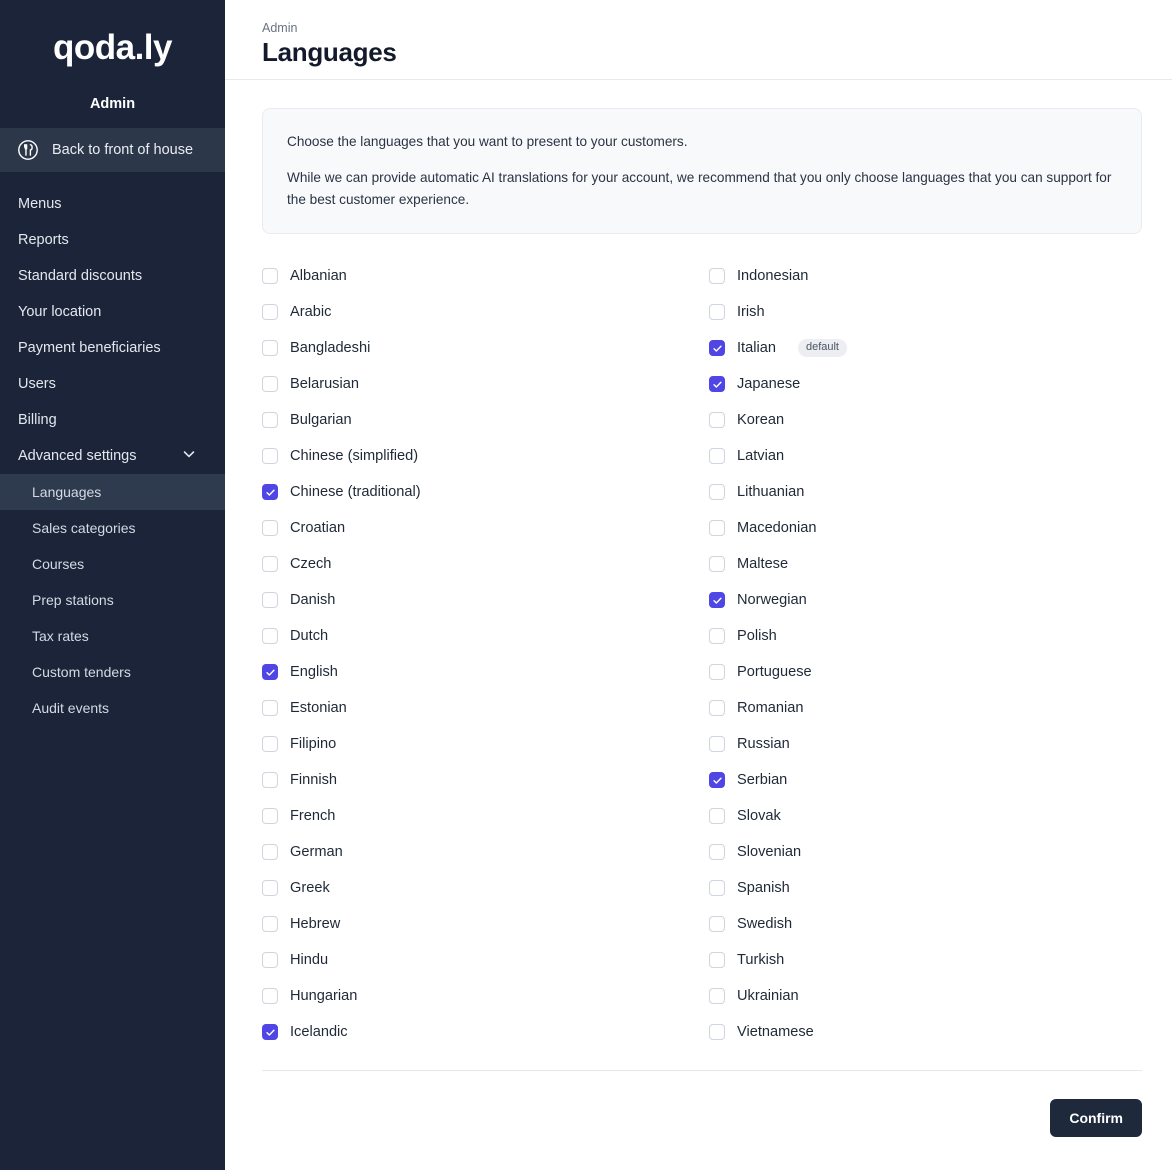  Describe the element at coordinates (925, 348) in the screenshot. I see `language-row: Italian default` at that location.